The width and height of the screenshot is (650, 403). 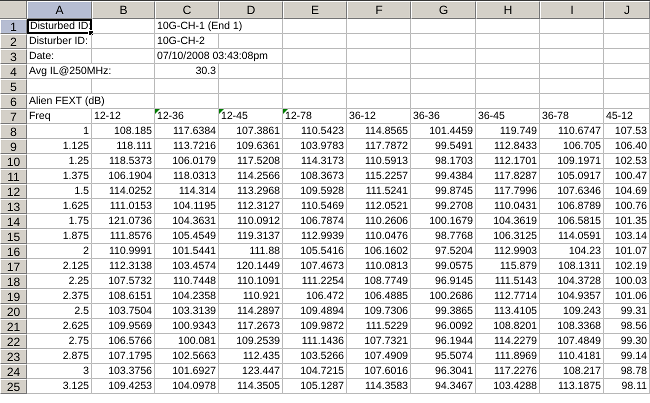 I want to click on column-header: C, so click(x=187, y=10).